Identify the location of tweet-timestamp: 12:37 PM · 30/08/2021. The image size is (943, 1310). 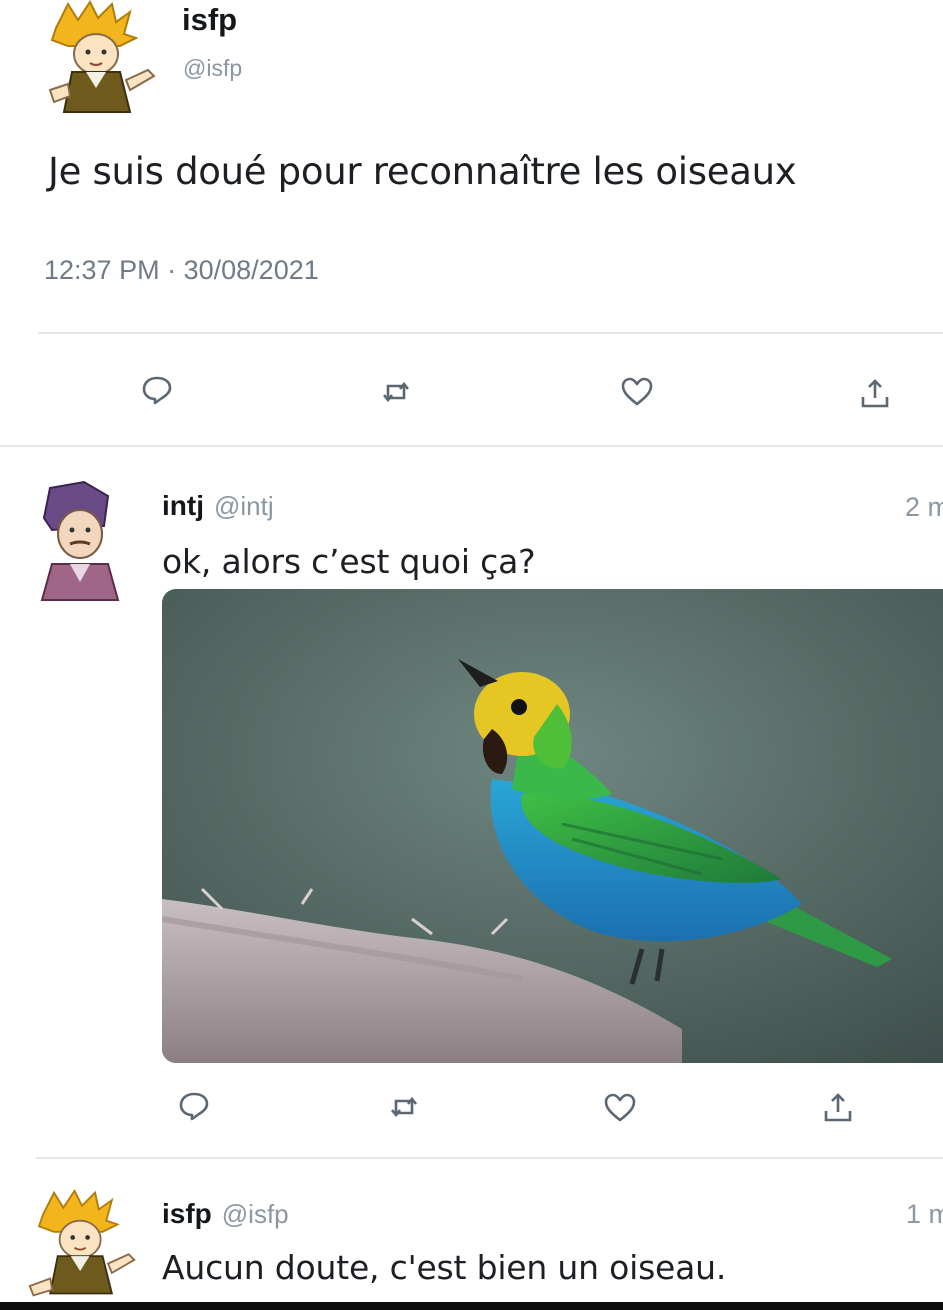
(181, 270).